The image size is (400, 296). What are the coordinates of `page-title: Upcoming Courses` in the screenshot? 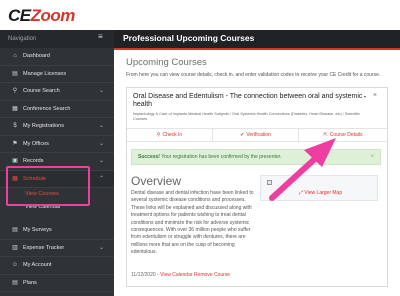 It's located at (166, 62).